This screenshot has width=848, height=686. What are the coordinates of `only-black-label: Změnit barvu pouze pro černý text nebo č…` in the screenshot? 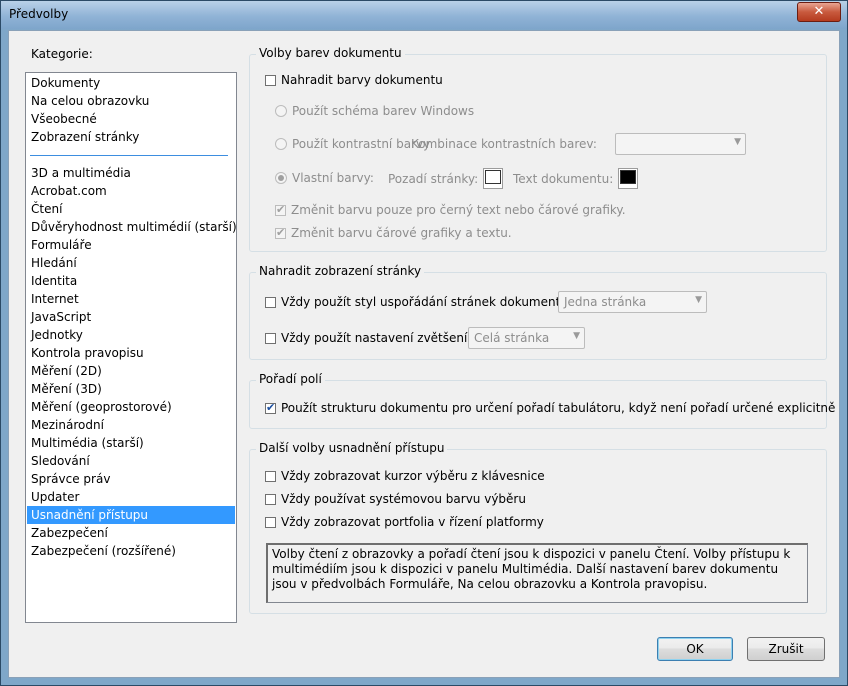 It's located at (458, 210).